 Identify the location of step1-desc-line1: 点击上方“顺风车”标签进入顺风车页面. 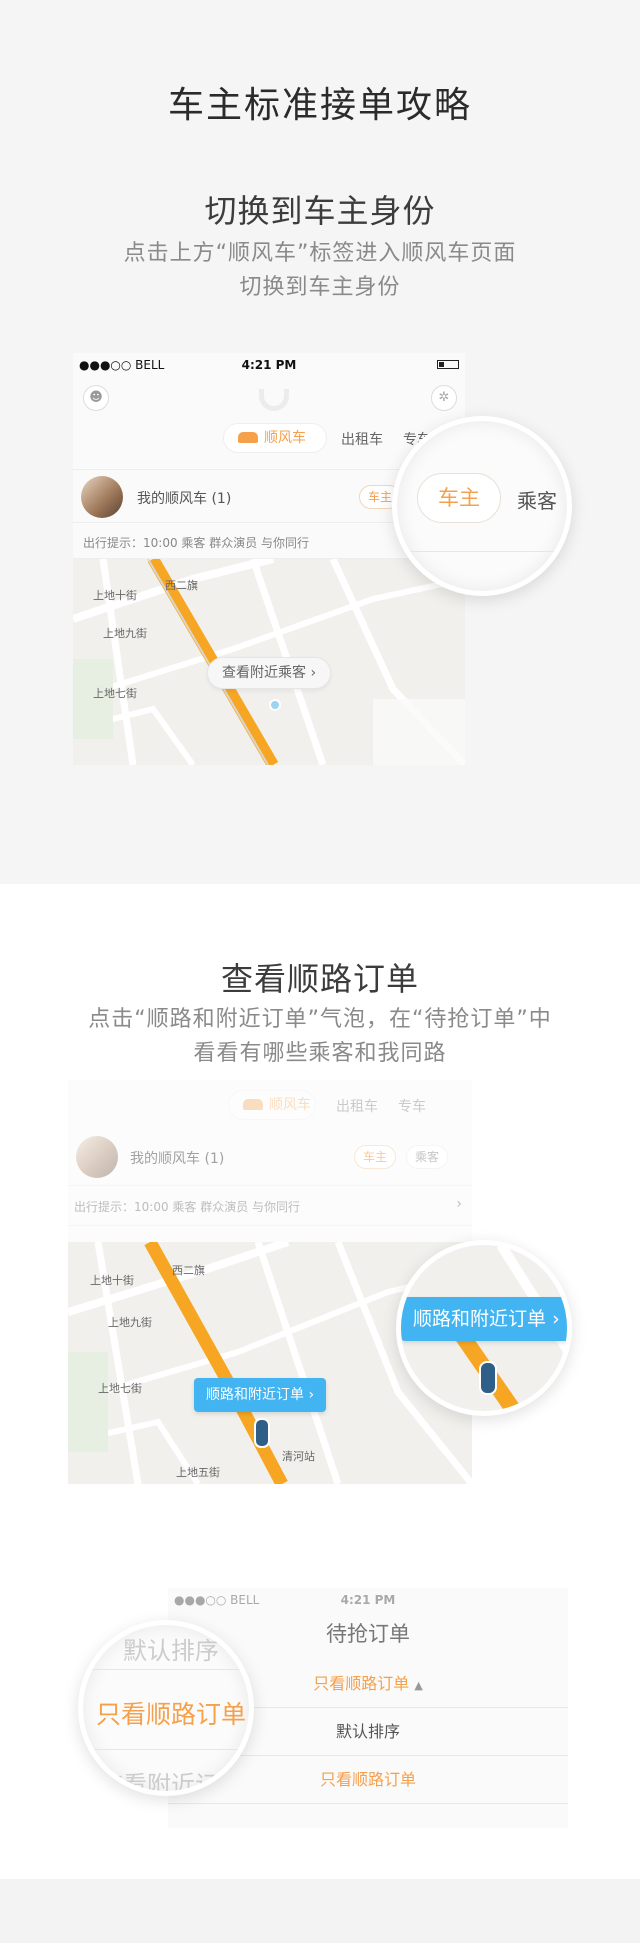
(320, 253).